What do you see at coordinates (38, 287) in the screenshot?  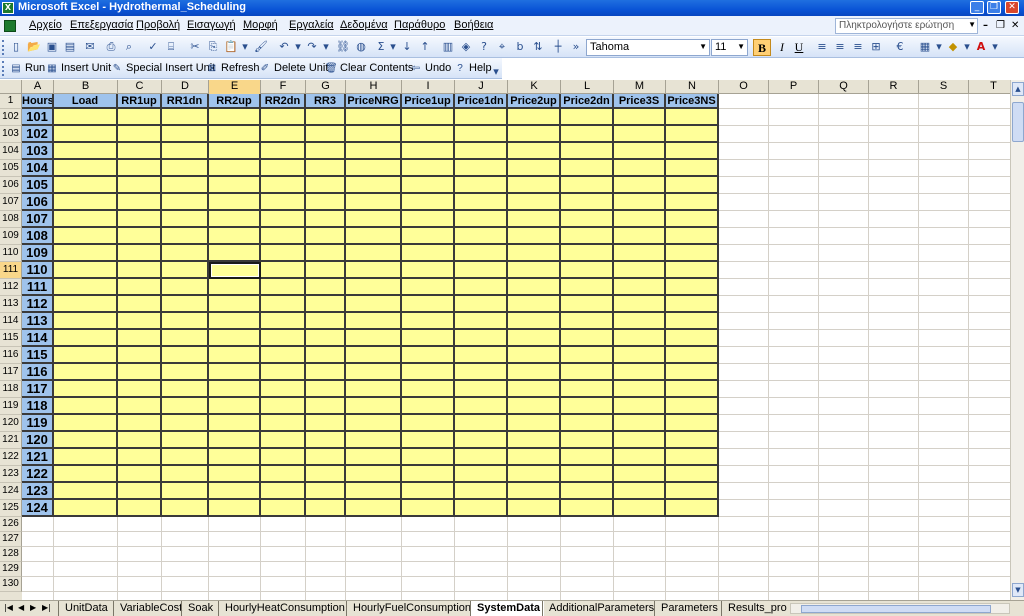 I see `hour-cell: 111` at bounding box center [38, 287].